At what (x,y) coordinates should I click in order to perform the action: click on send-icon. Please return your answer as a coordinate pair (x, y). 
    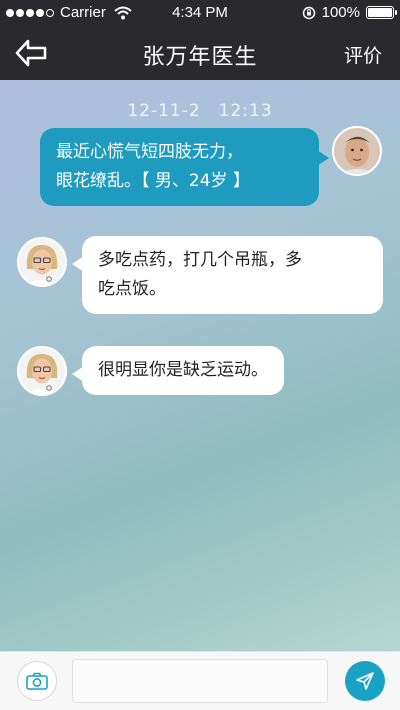
    Looking at the image, I should click on (365, 681).